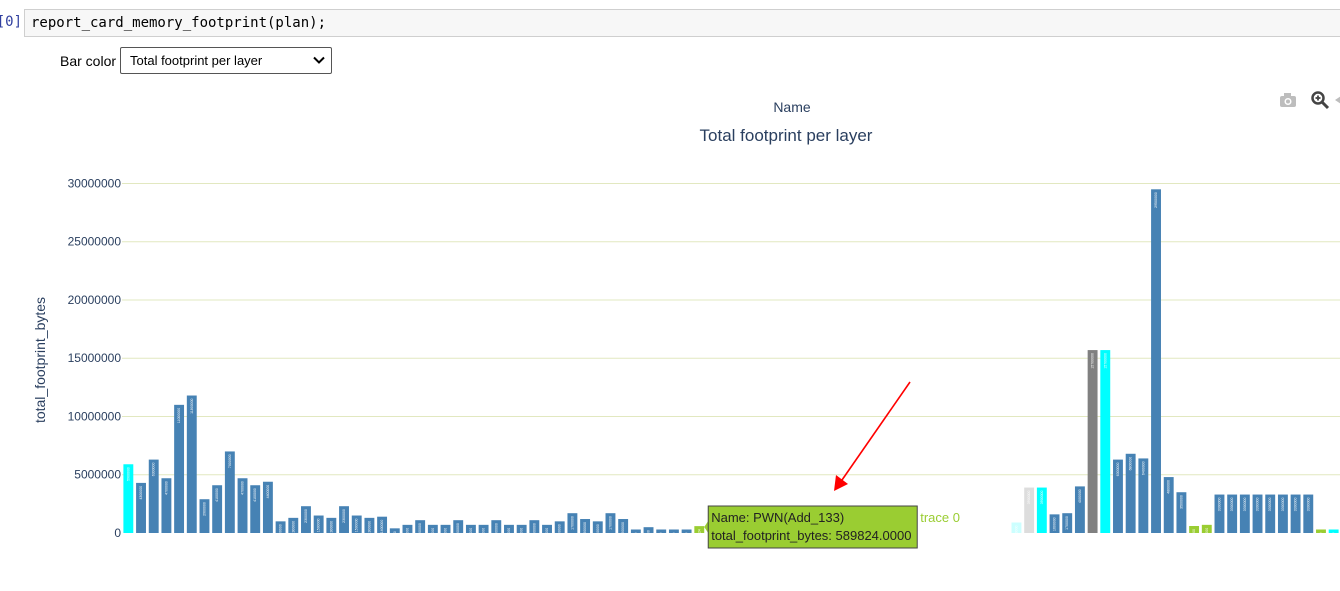  What do you see at coordinates (1194, 535) in the screenshot?
I see `bar-value-label: 600000` at bounding box center [1194, 535].